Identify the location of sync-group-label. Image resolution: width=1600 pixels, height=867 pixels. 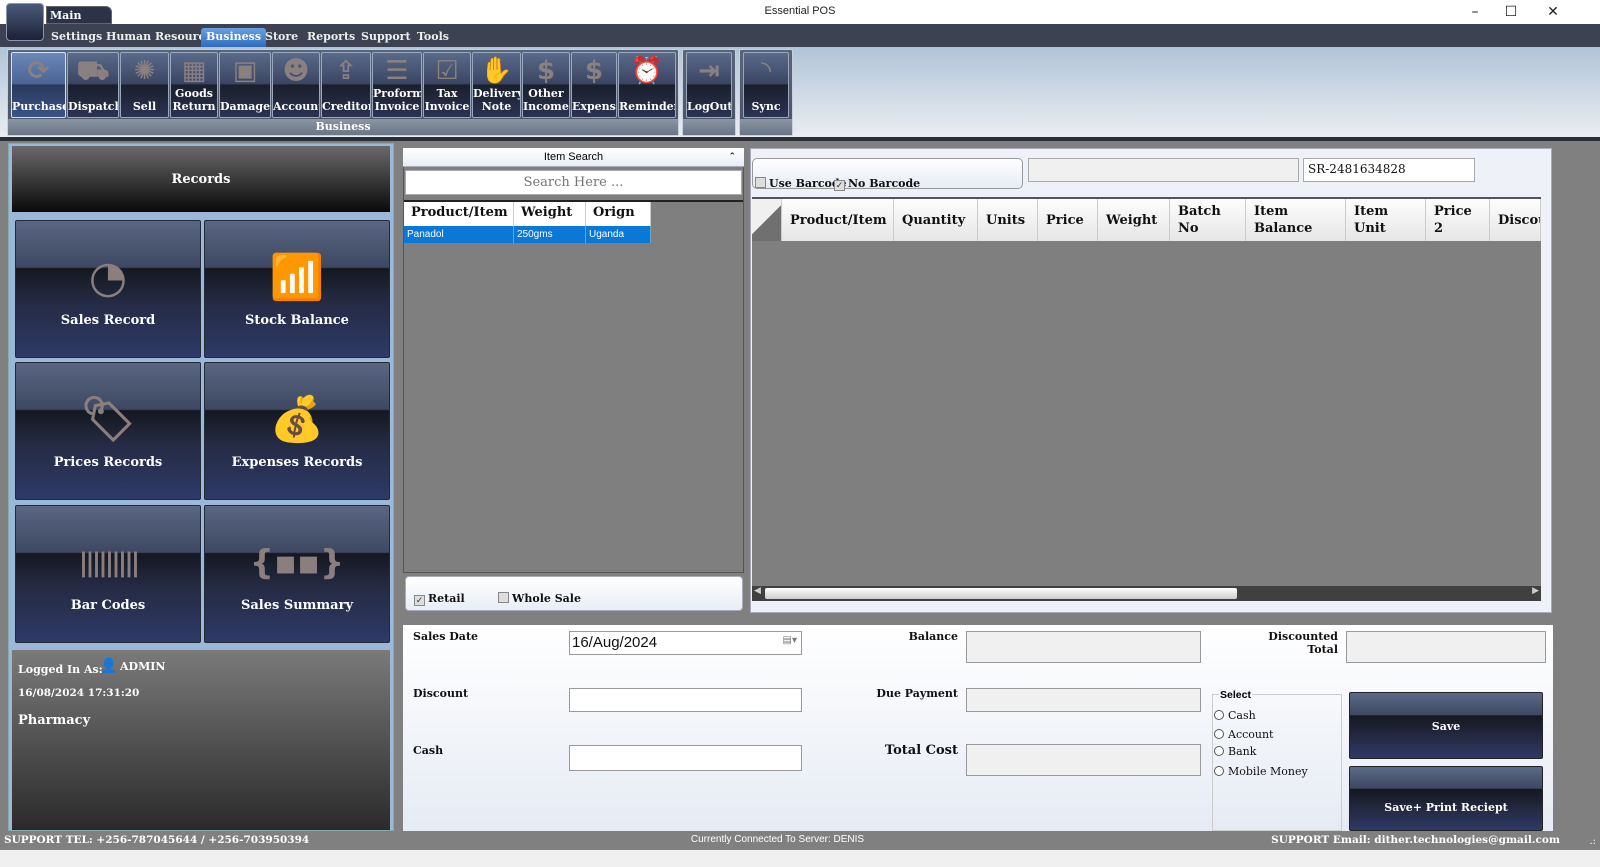
(766, 127).